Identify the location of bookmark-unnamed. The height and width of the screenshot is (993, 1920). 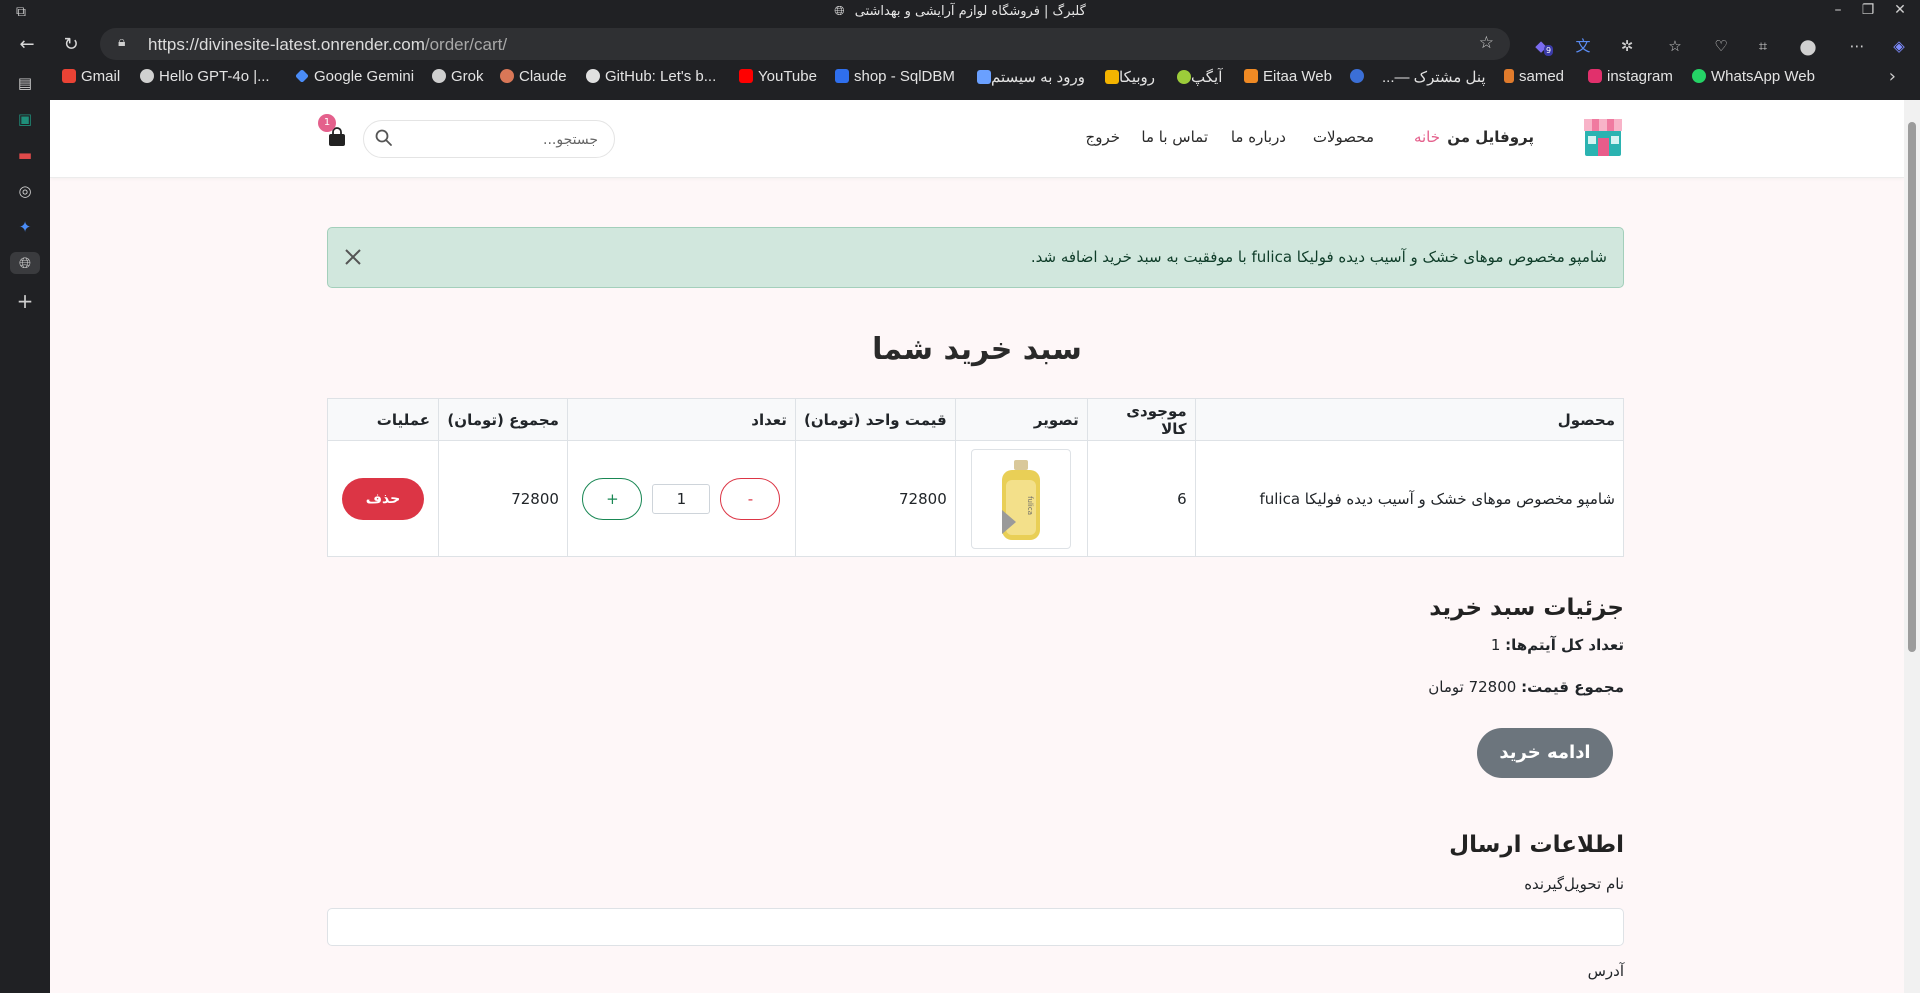
(1359, 76).